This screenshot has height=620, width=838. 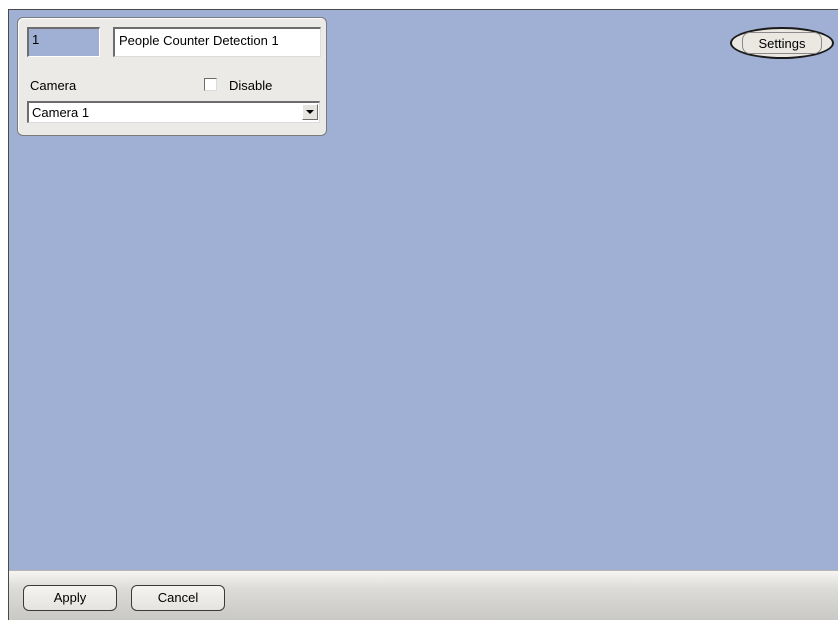 I want to click on bottom-toolbar: Apply Cancel, so click(x=423, y=595).